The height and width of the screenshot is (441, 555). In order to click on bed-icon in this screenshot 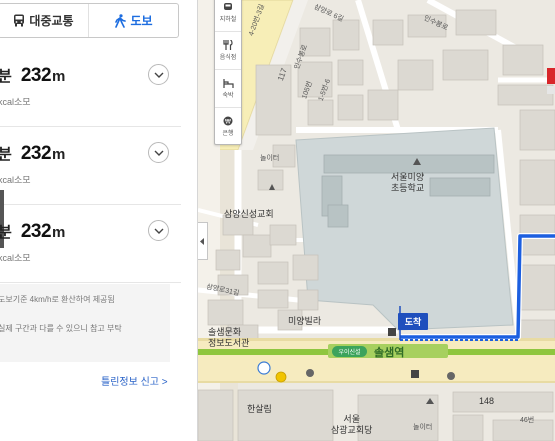, I will do `click(228, 83)`.